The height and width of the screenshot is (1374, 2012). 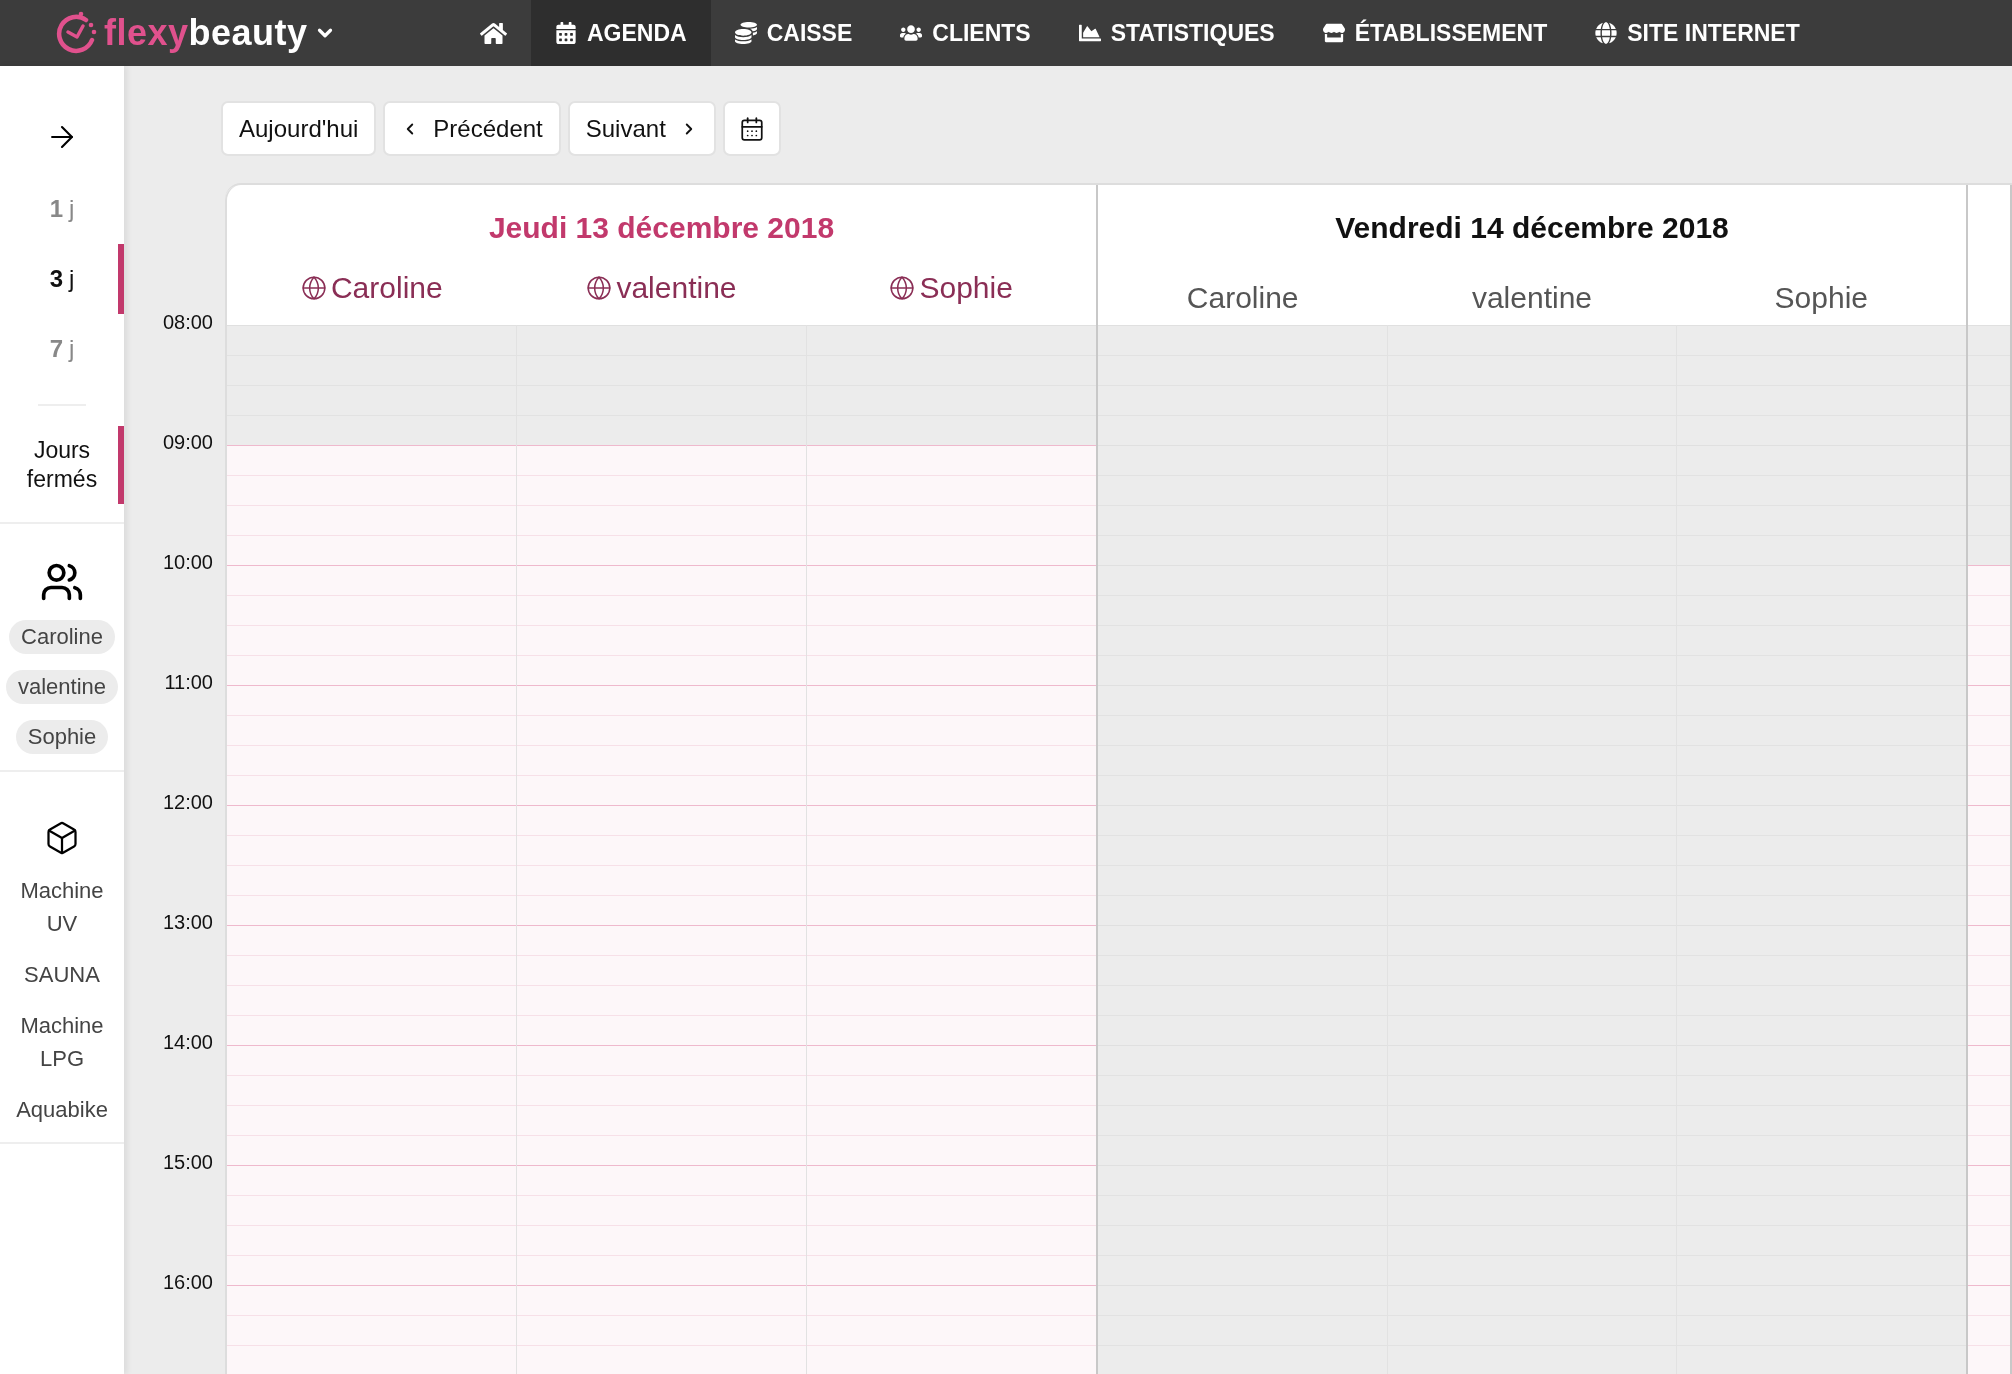 I want to click on resource-item: Machine LPG, so click(x=62, y=1042).